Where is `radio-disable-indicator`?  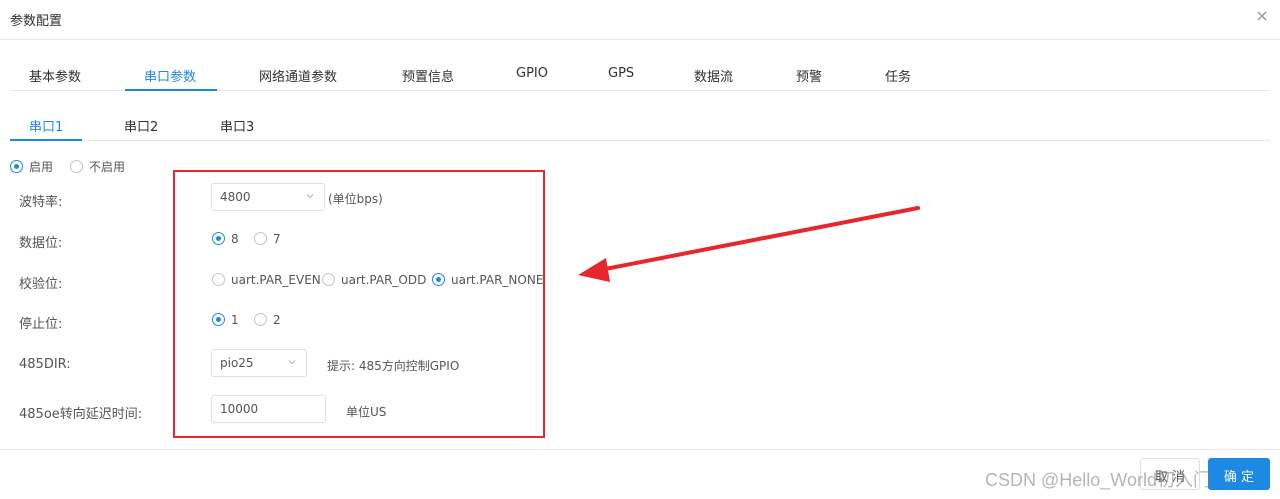 radio-disable-indicator is located at coordinates (76, 166).